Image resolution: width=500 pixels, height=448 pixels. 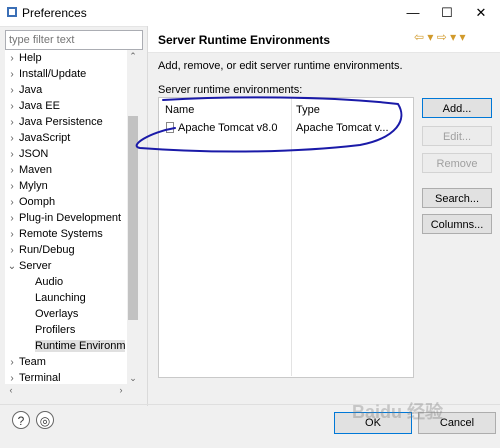 I want to click on tree-item-label: Mylyn, so click(x=33, y=186).